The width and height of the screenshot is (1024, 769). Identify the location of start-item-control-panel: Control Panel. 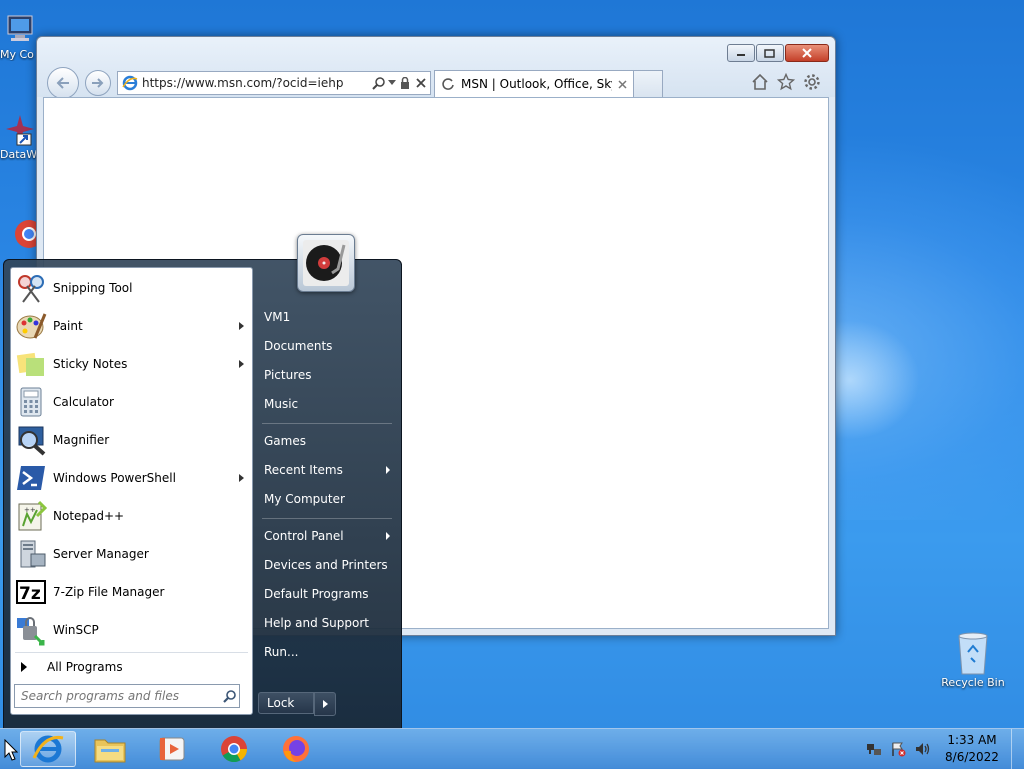
(327, 536).